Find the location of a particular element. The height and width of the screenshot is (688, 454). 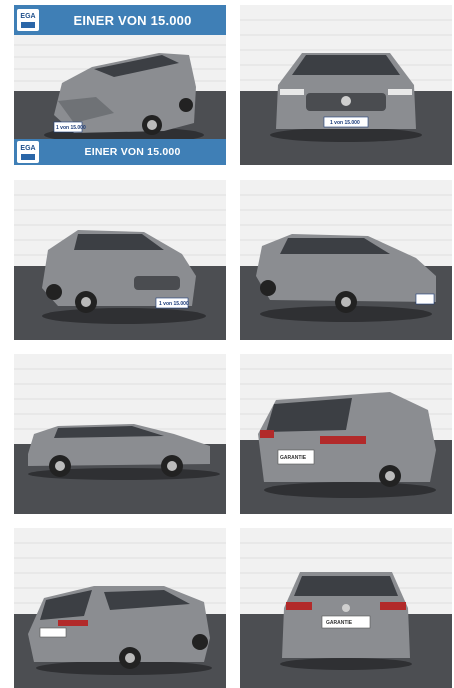

ega-logo: EGA is located at coordinates (28, 20).